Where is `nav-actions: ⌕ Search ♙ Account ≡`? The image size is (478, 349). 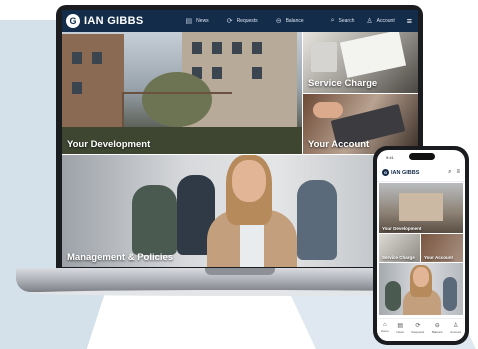 nav-actions: ⌕ Search ♙ Account ≡ is located at coordinates (371, 21).